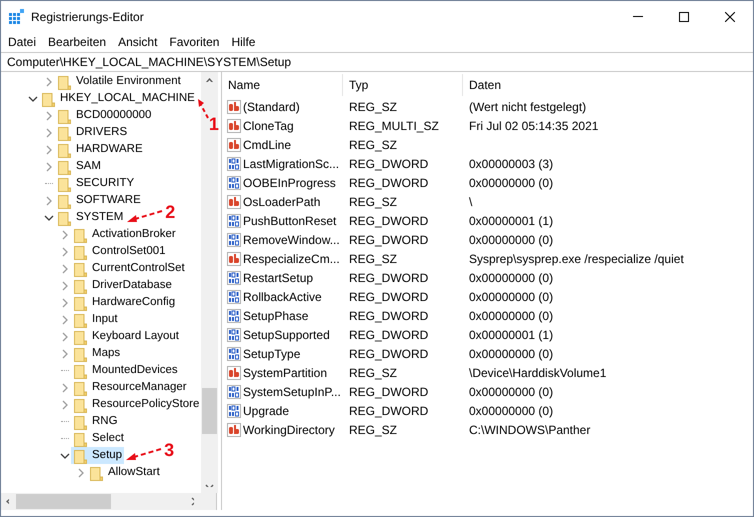 The image size is (754, 517). What do you see at coordinates (266, 411) in the screenshot?
I see `value-name: Upgrade` at bounding box center [266, 411].